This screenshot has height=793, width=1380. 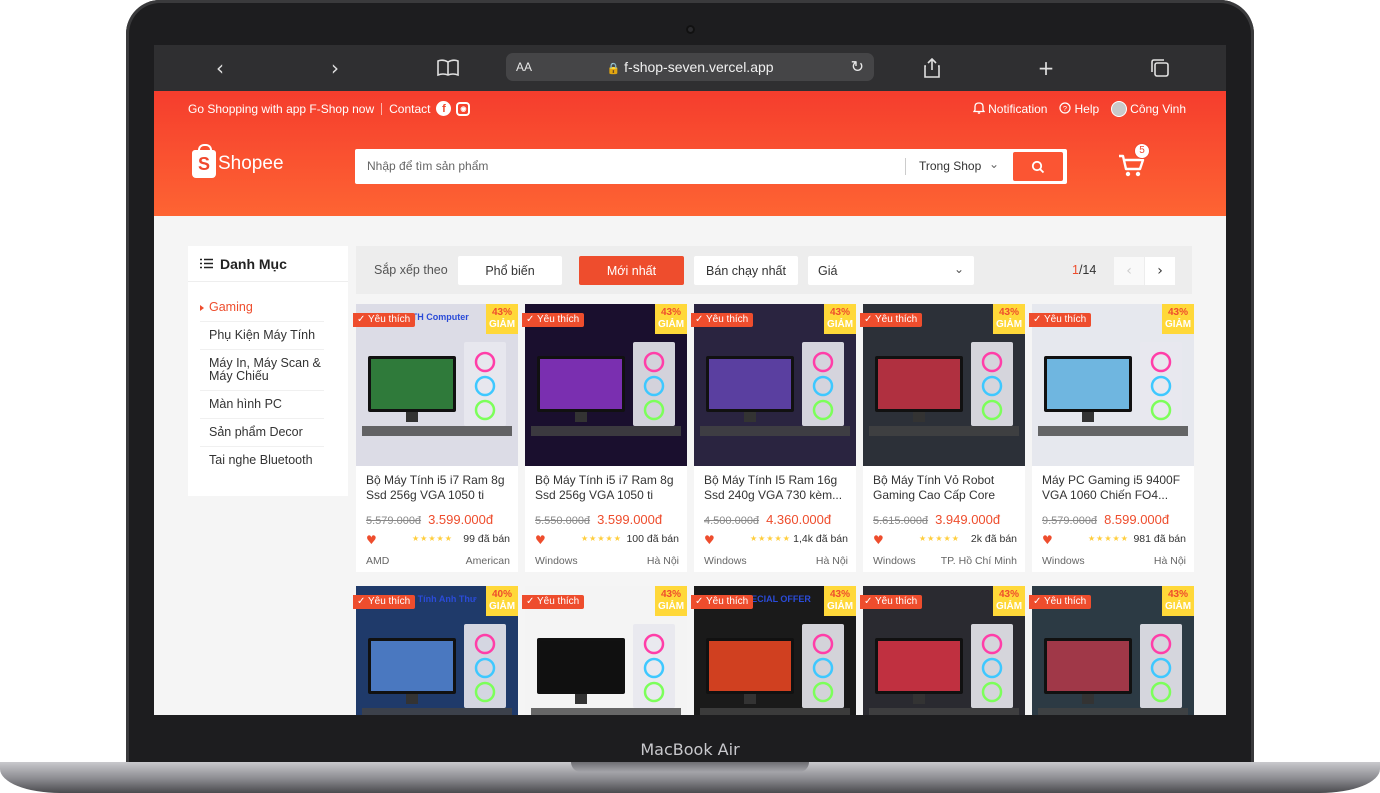 What do you see at coordinates (994, 164) in the screenshot?
I see `chevron-down-icon: ⌄` at bounding box center [994, 164].